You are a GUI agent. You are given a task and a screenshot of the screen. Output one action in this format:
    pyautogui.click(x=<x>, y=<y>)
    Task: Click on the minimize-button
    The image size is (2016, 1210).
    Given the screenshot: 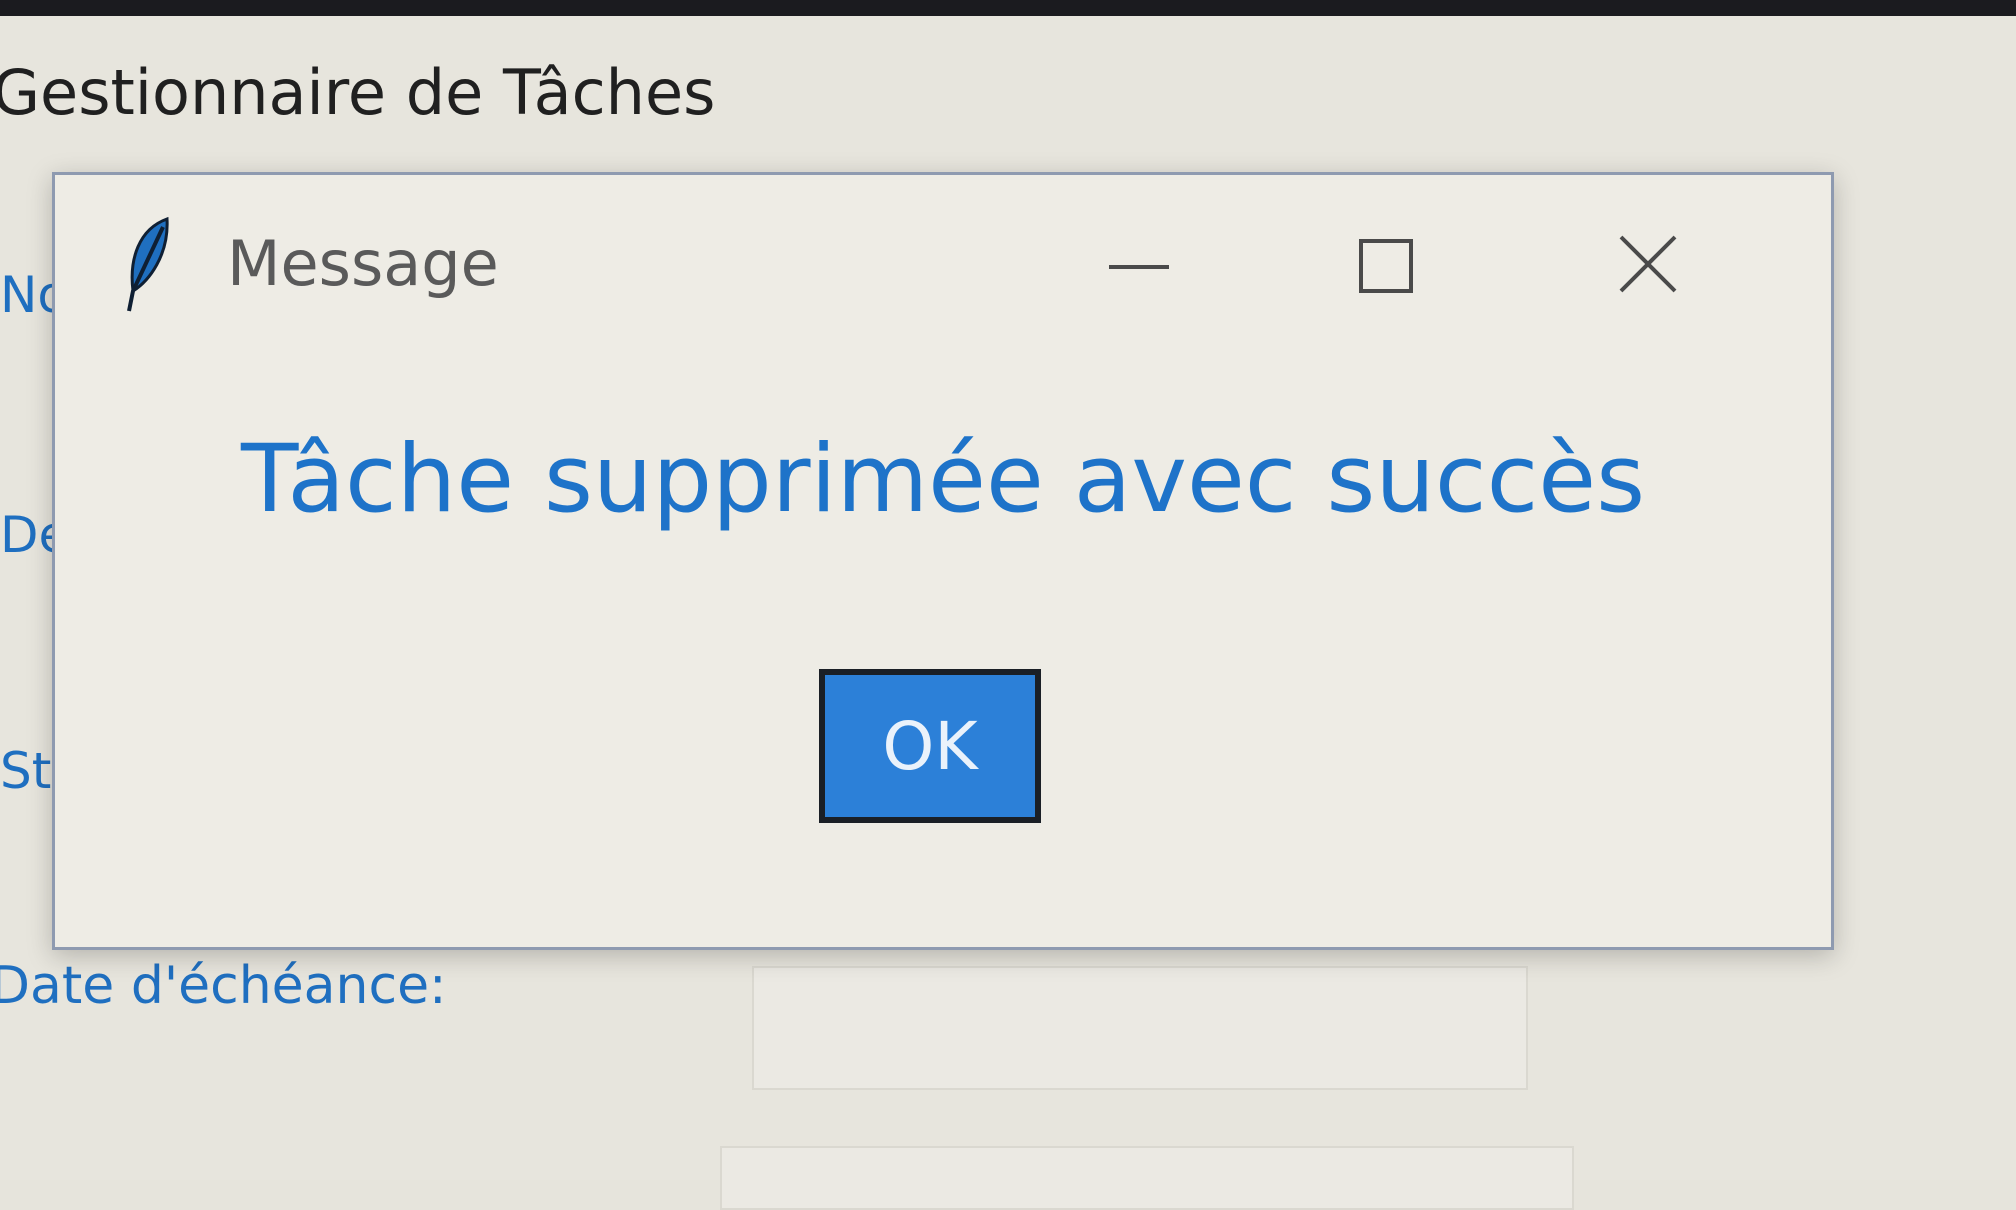 What is the action you would take?
    pyautogui.click(x=1139, y=265)
    